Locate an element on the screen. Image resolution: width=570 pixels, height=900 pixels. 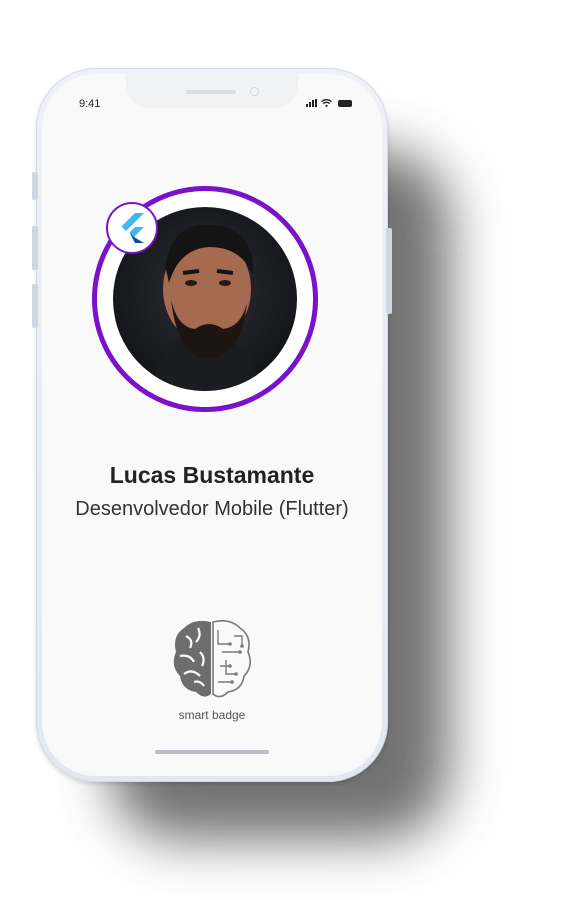
profile-name: Lucas Bustamante is located at coordinates (212, 475).